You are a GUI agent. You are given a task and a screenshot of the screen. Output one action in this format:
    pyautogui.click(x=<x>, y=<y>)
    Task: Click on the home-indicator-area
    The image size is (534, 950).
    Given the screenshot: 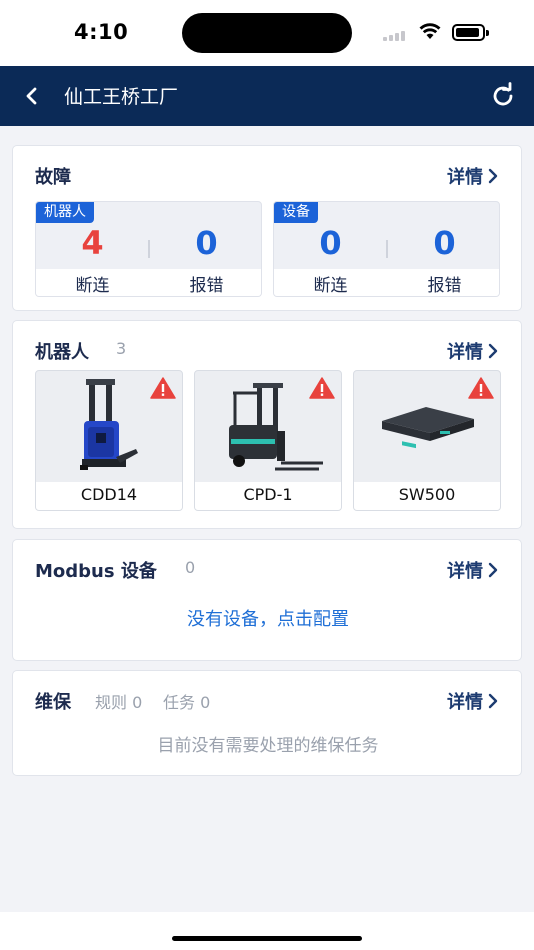 What is the action you would take?
    pyautogui.click(x=267, y=931)
    